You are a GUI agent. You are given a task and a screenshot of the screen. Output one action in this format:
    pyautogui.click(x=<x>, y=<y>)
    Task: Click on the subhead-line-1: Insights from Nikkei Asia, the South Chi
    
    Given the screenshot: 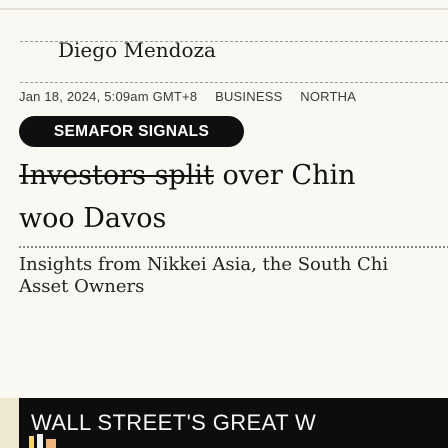 What is the action you would take?
    pyautogui.click(x=204, y=264)
    